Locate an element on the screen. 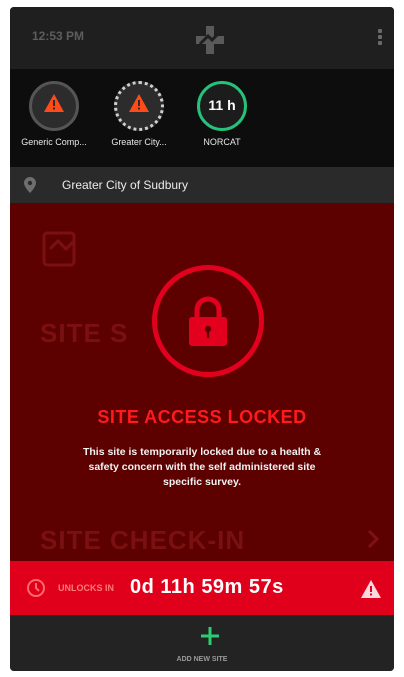 The height and width of the screenshot is (677, 404). lock-badge is located at coordinates (208, 321).